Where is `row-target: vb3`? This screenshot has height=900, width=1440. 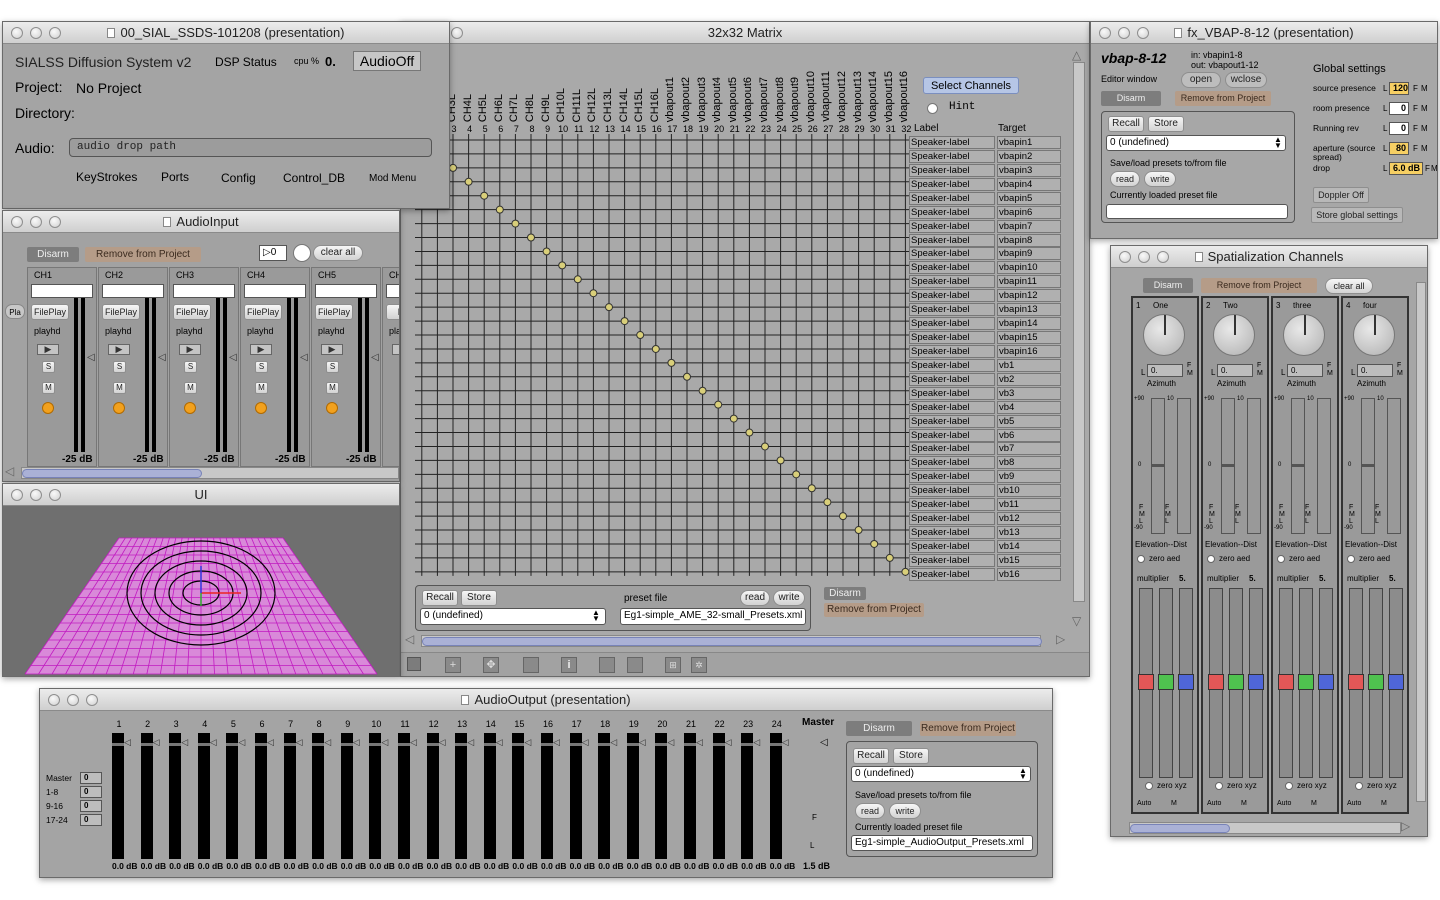
row-target: vb3 is located at coordinates (1029, 393).